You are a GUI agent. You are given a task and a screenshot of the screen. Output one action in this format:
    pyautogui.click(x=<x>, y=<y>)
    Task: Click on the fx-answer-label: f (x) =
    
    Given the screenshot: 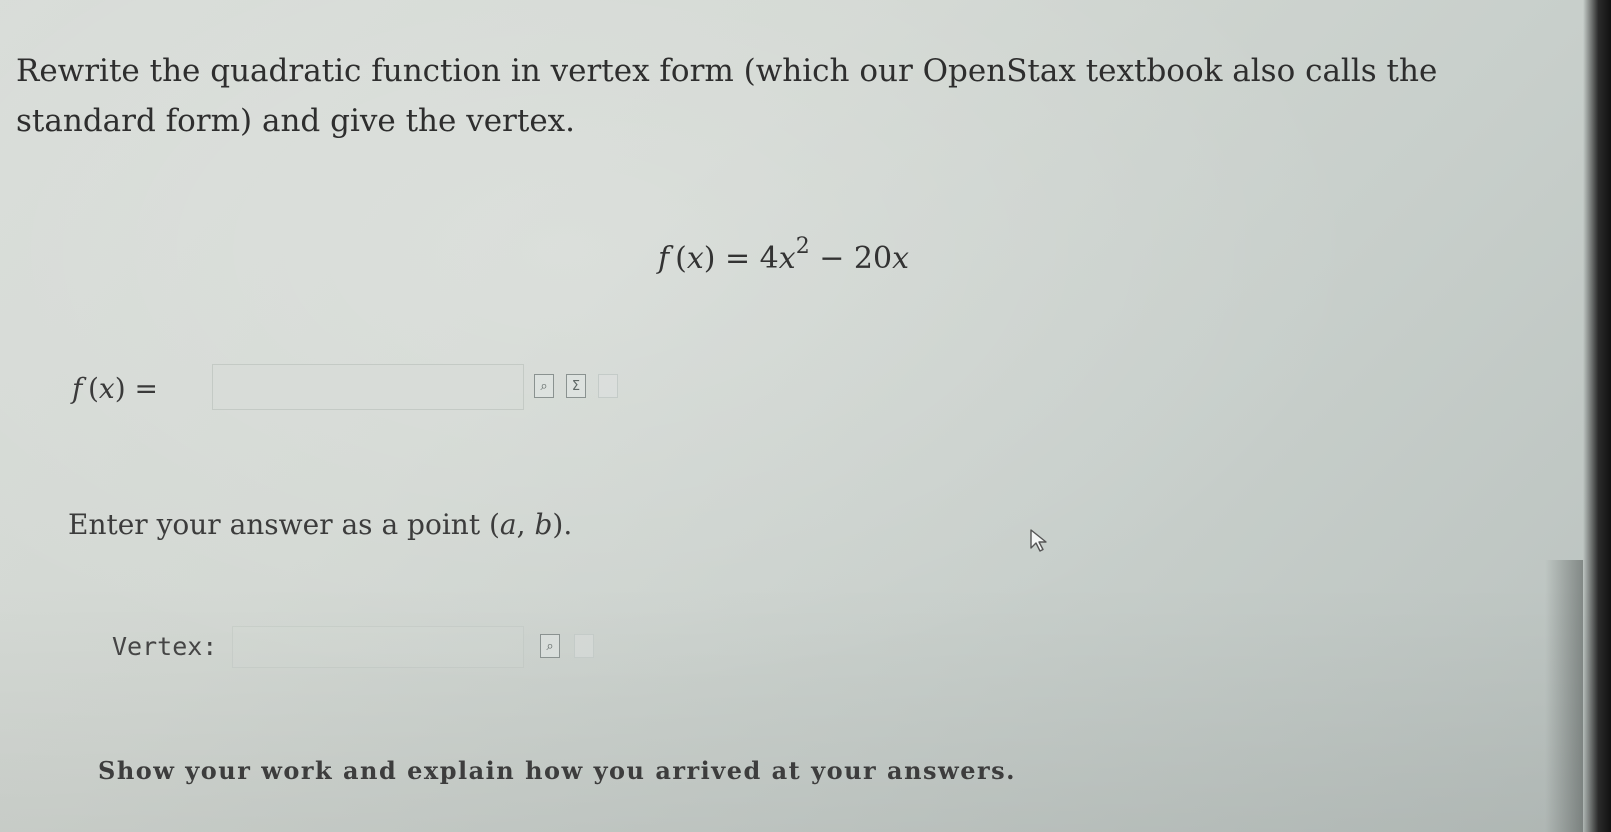 What is the action you would take?
    pyautogui.click(x=115, y=388)
    